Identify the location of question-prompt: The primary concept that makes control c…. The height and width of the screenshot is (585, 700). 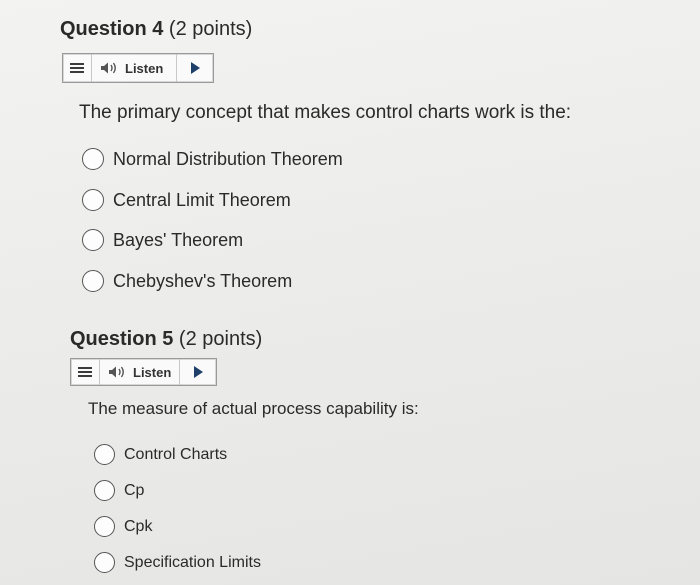
(325, 112).